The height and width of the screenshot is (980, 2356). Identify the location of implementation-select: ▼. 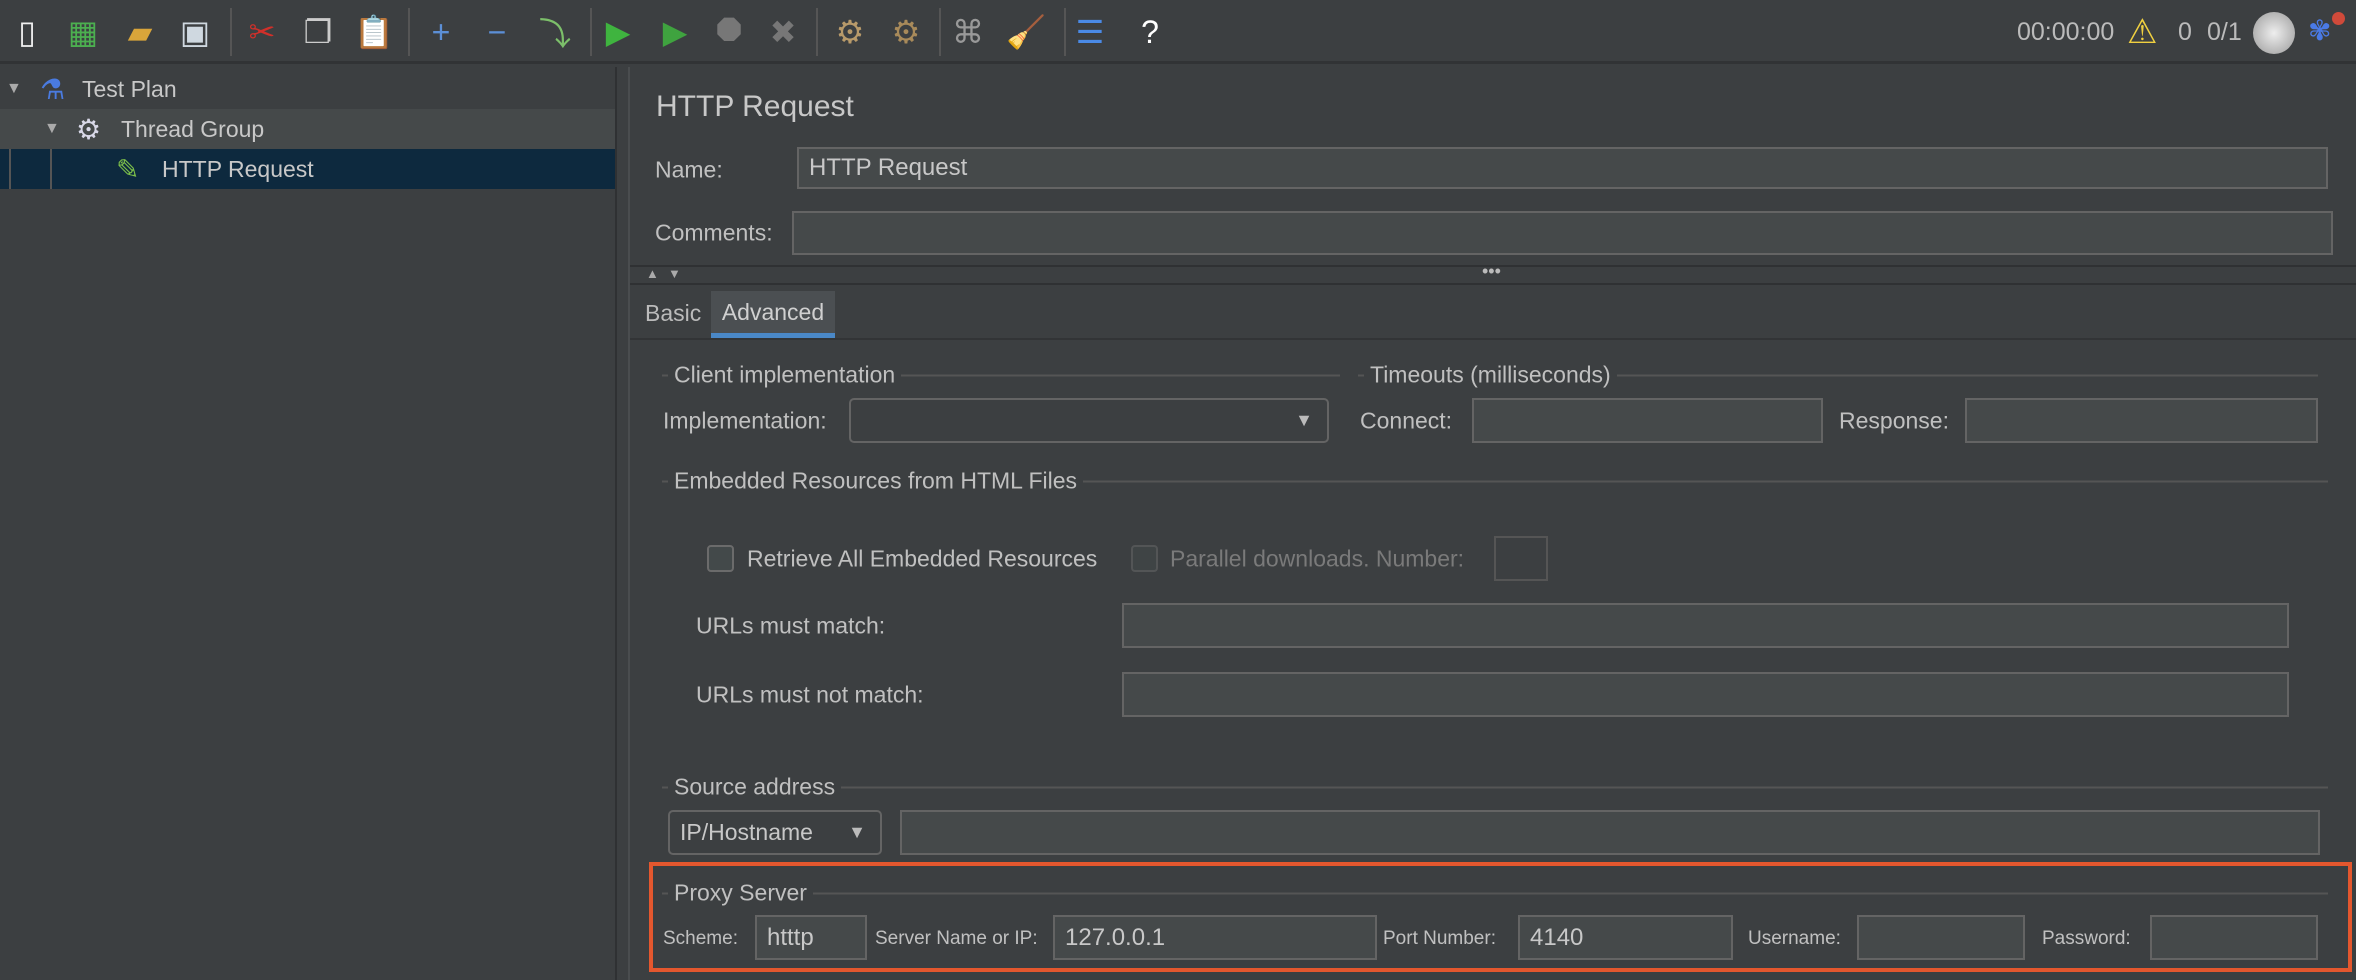
(1089, 420).